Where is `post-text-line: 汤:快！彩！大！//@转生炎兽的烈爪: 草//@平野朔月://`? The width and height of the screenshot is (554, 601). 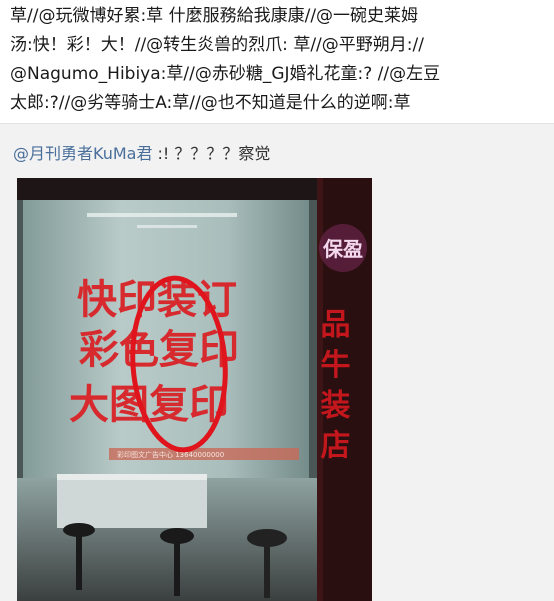 post-text-line: 汤:快！彩！大！//@转生炎兽的烈爪: 草//@平野朔月:// is located at coordinates (217, 45).